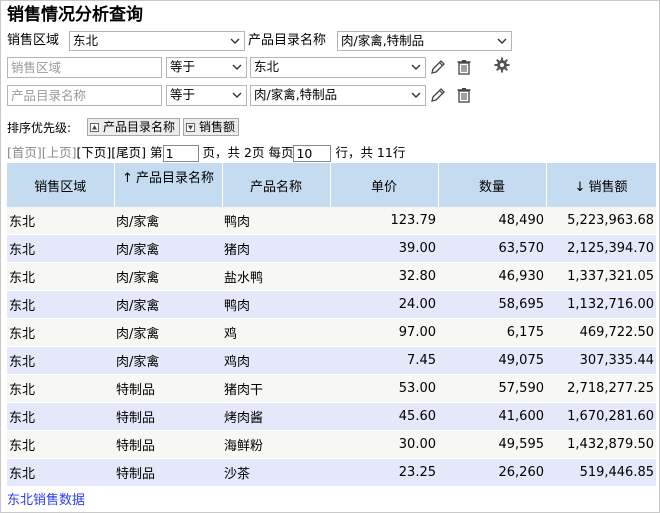 Image resolution: width=660 pixels, height=513 pixels. What do you see at coordinates (276, 416) in the screenshot?
I see `cell-product: 烤肉酱` at bounding box center [276, 416].